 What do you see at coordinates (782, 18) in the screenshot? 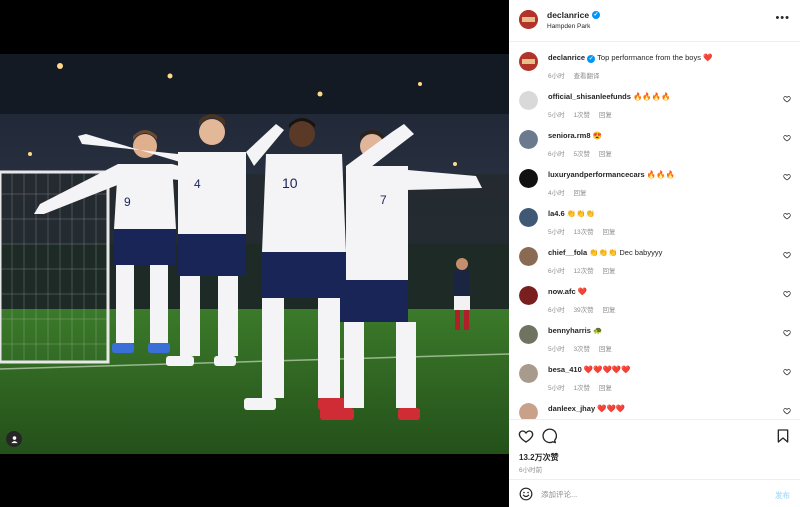
I see `more-options-button: •••` at bounding box center [782, 18].